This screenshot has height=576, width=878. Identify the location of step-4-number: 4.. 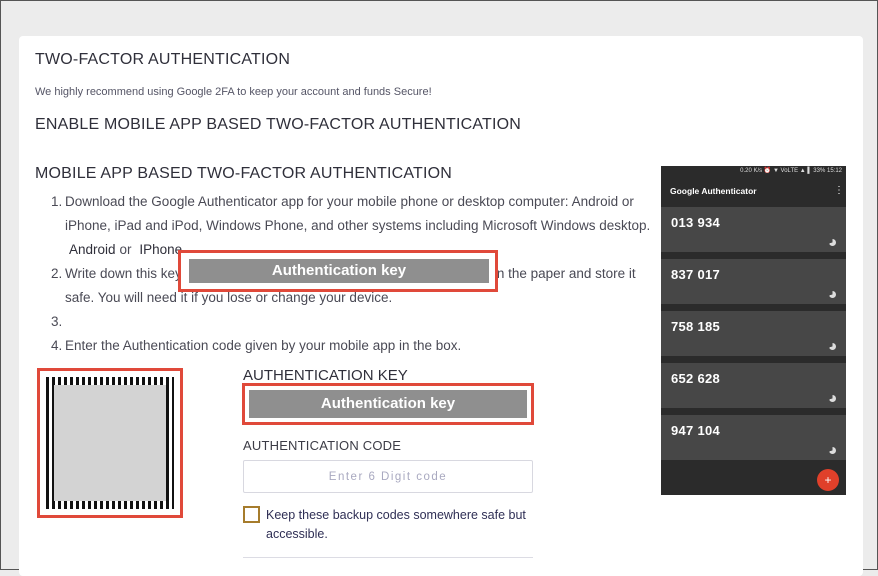
(57, 345).